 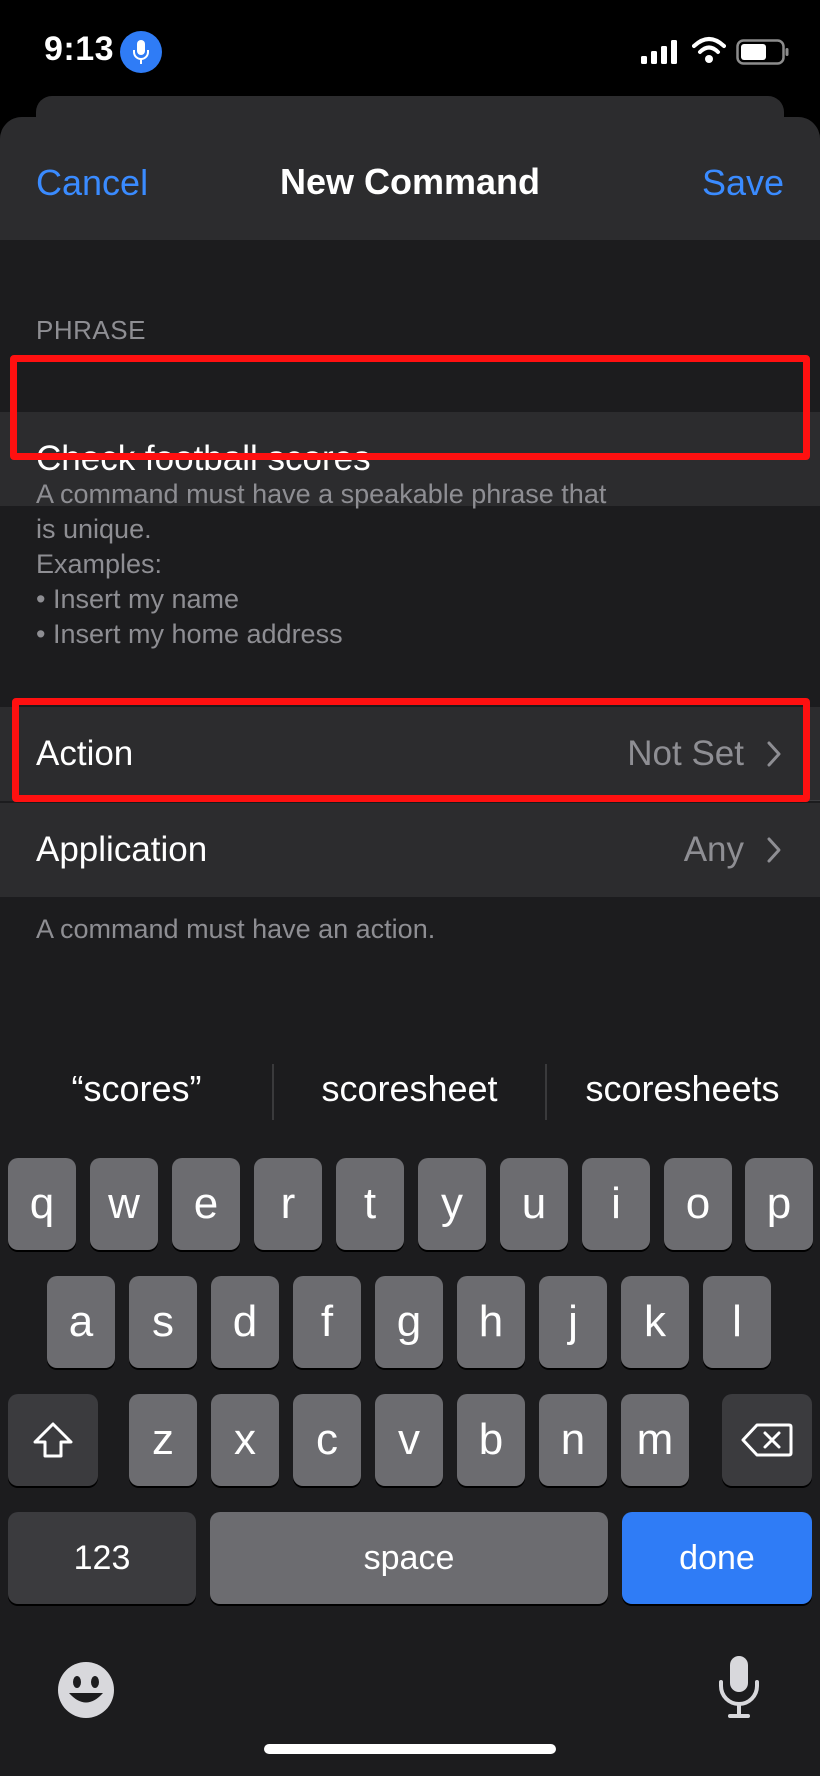 I want to click on key-z: z, so click(x=163, y=1440).